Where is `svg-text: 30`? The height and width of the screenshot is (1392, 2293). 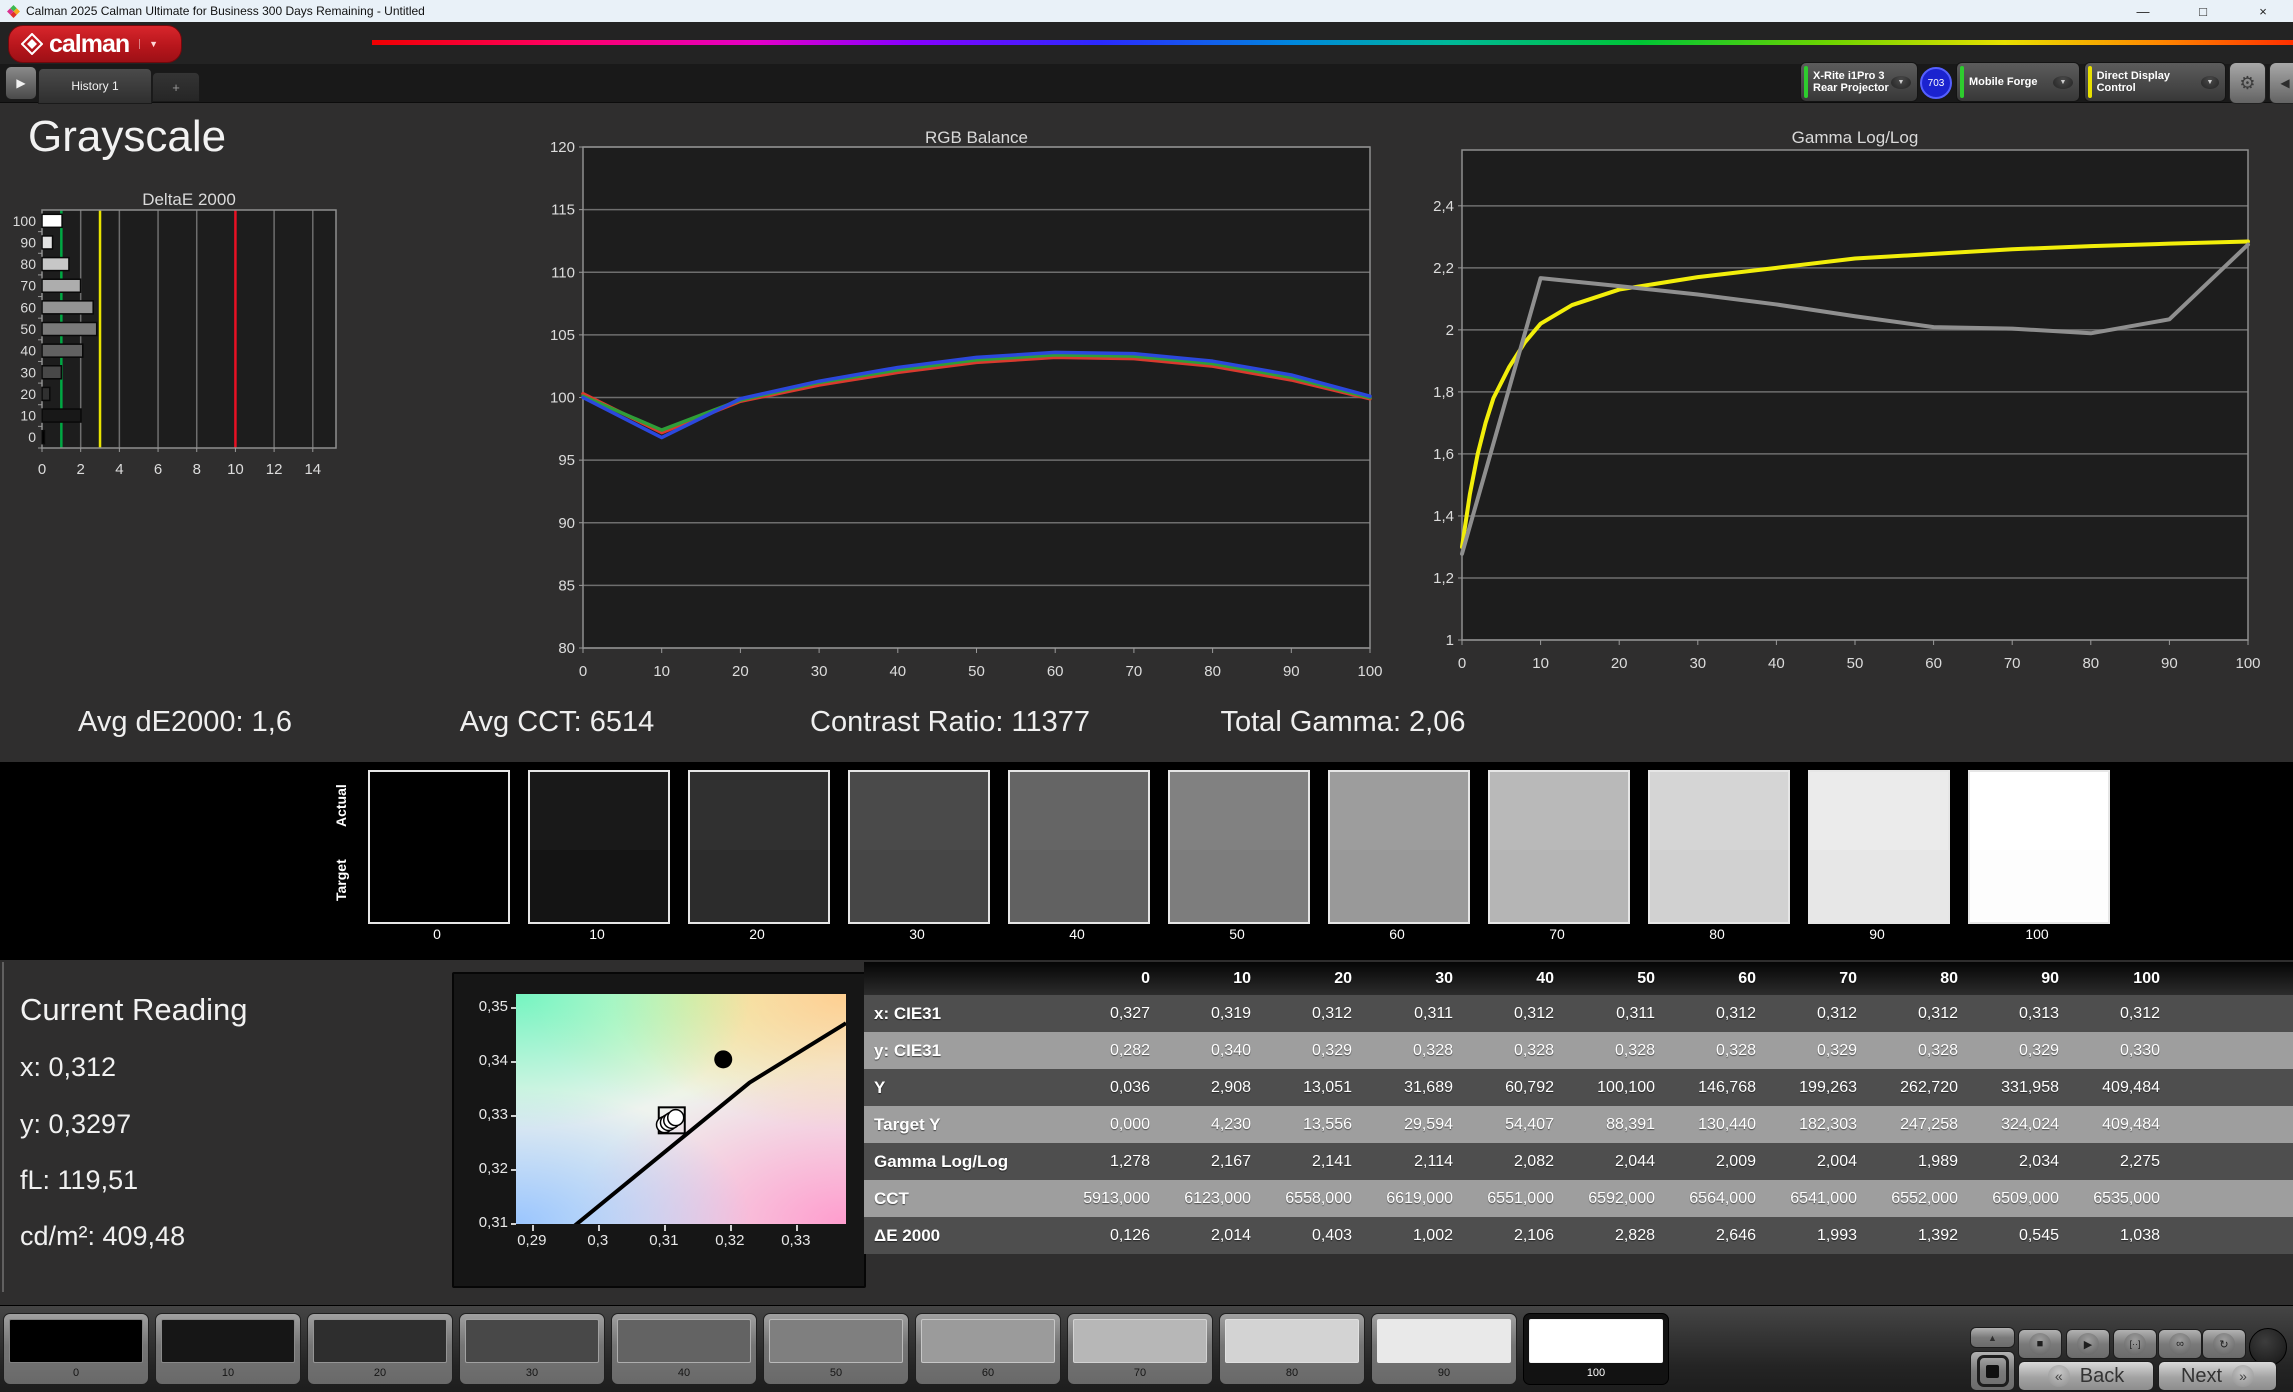 svg-text: 30 is located at coordinates (1697, 663).